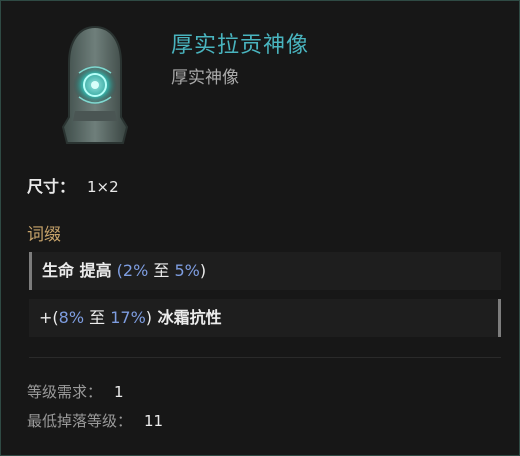 The height and width of the screenshot is (456, 520). I want to click on affix-mod-cold-resist: +(8% 至 17%) 冰霜抗性, so click(265, 318).